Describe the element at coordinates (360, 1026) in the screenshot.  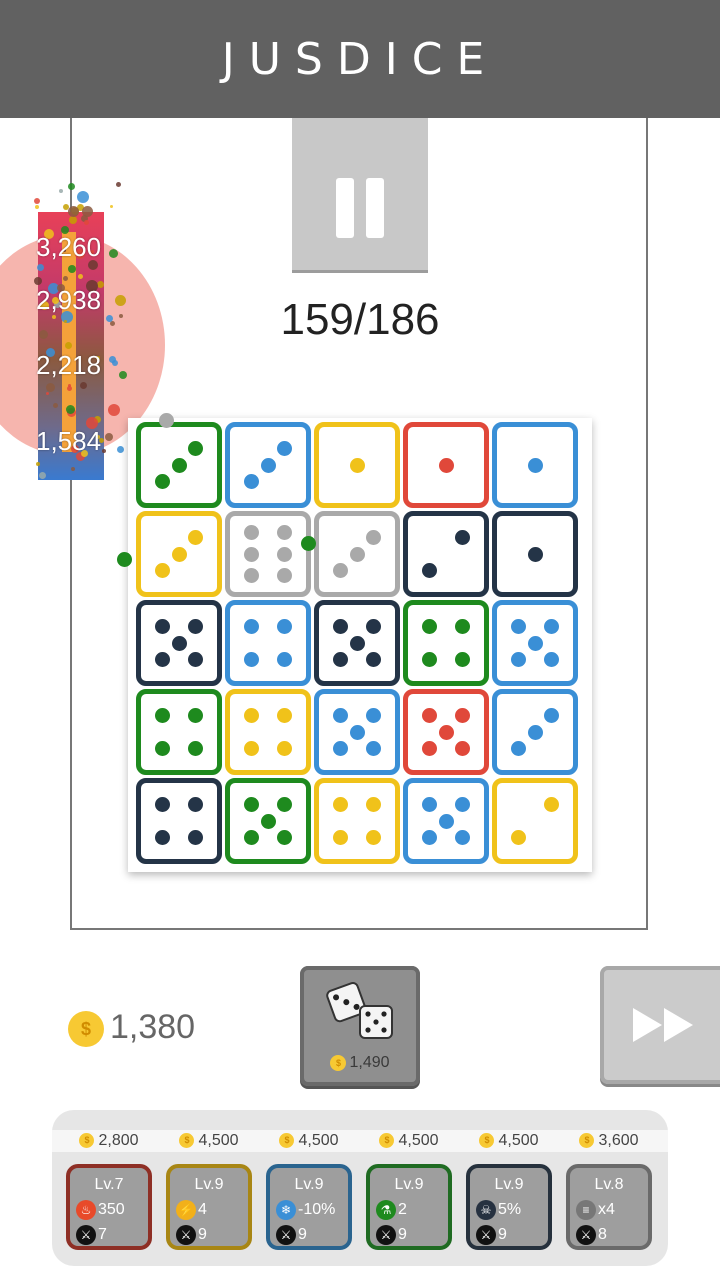
I see `roll-dice-button: $1,490` at that location.